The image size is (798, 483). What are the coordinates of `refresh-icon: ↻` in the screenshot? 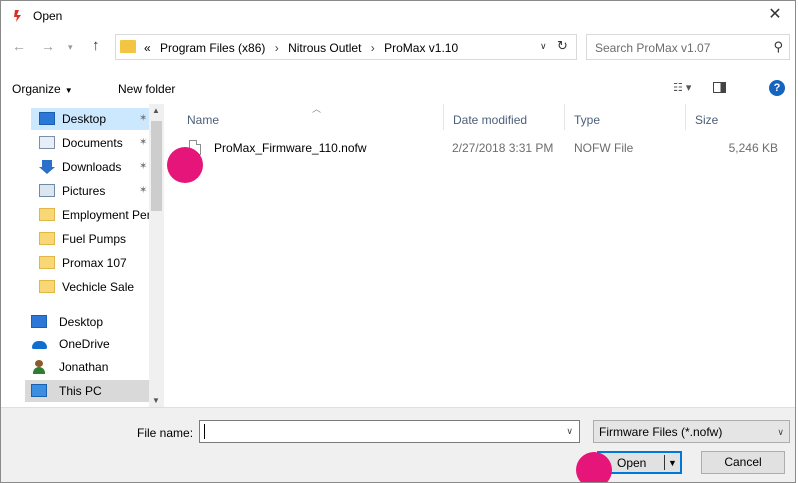 It's located at (562, 46).